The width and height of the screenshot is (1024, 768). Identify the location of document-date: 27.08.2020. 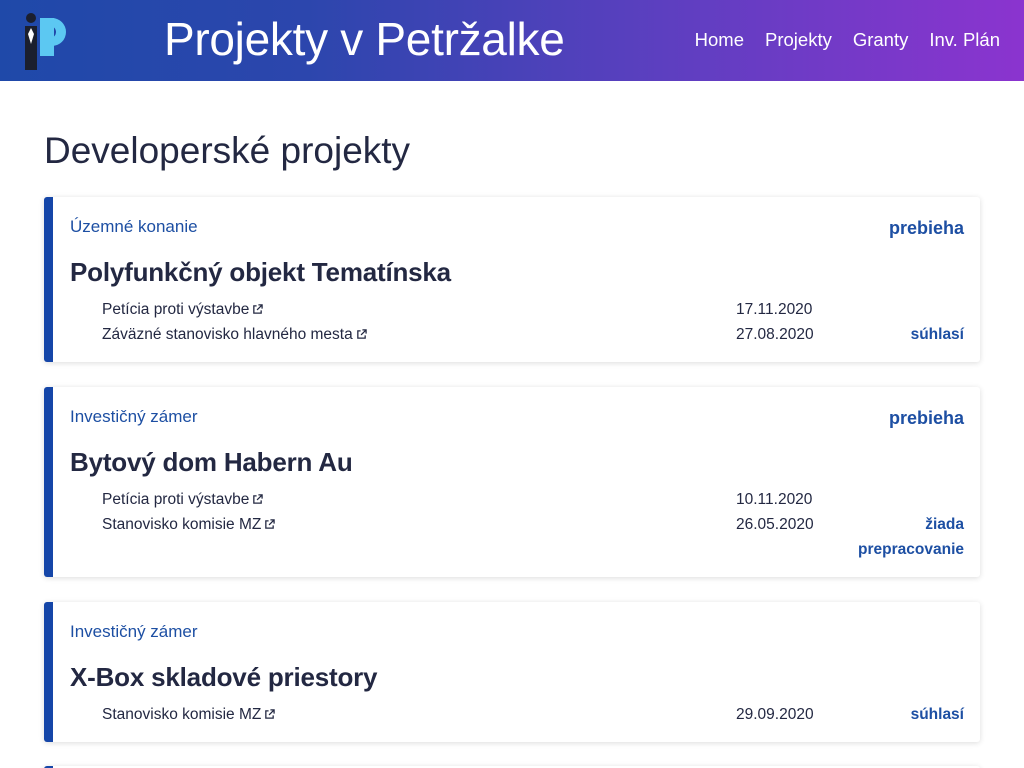
(775, 334).